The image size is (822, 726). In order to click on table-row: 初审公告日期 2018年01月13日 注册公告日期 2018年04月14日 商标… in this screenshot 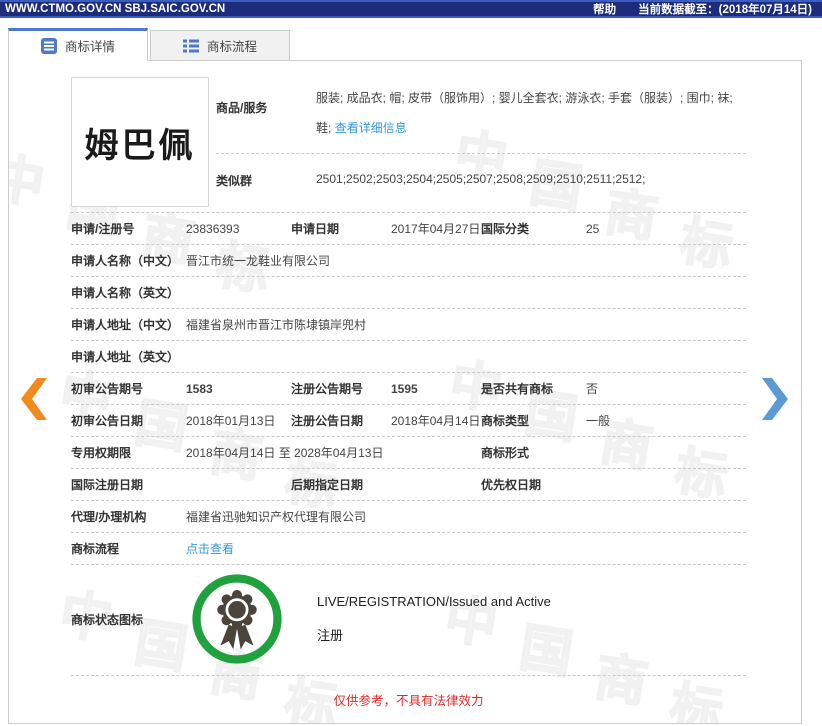, I will do `click(408, 421)`.